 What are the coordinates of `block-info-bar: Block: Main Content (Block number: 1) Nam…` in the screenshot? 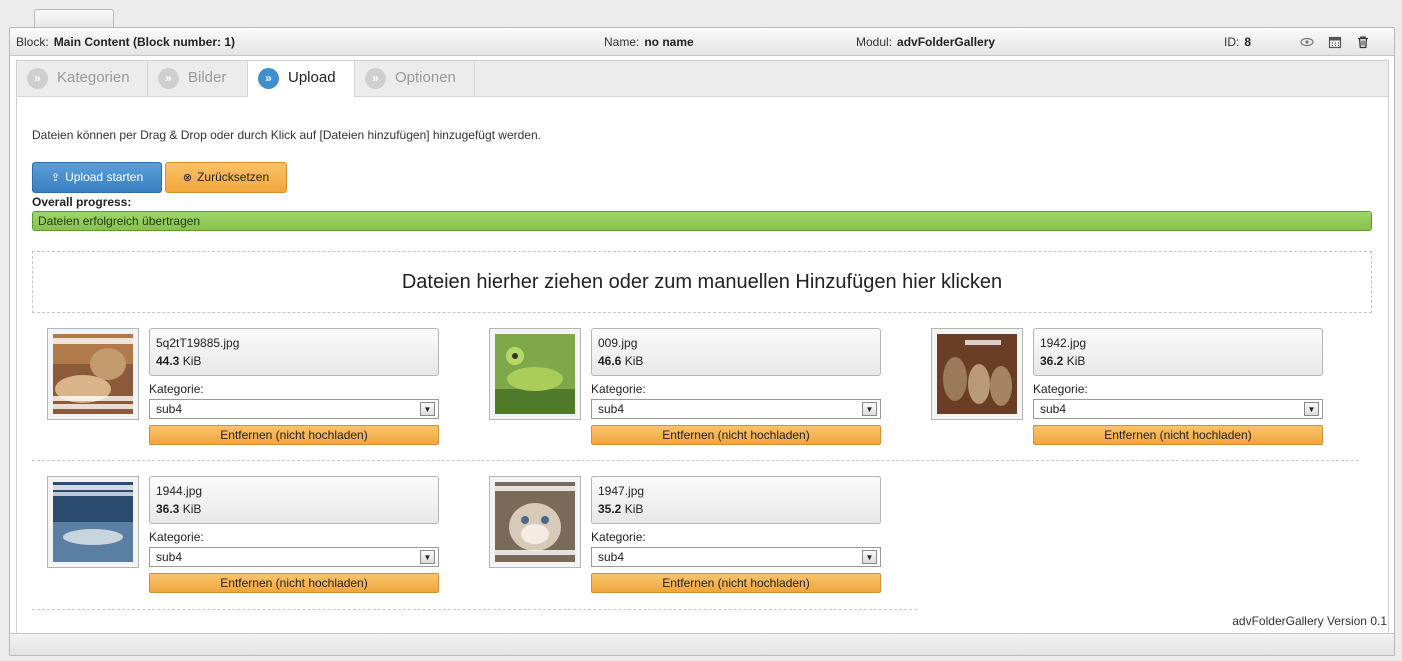 It's located at (702, 42).